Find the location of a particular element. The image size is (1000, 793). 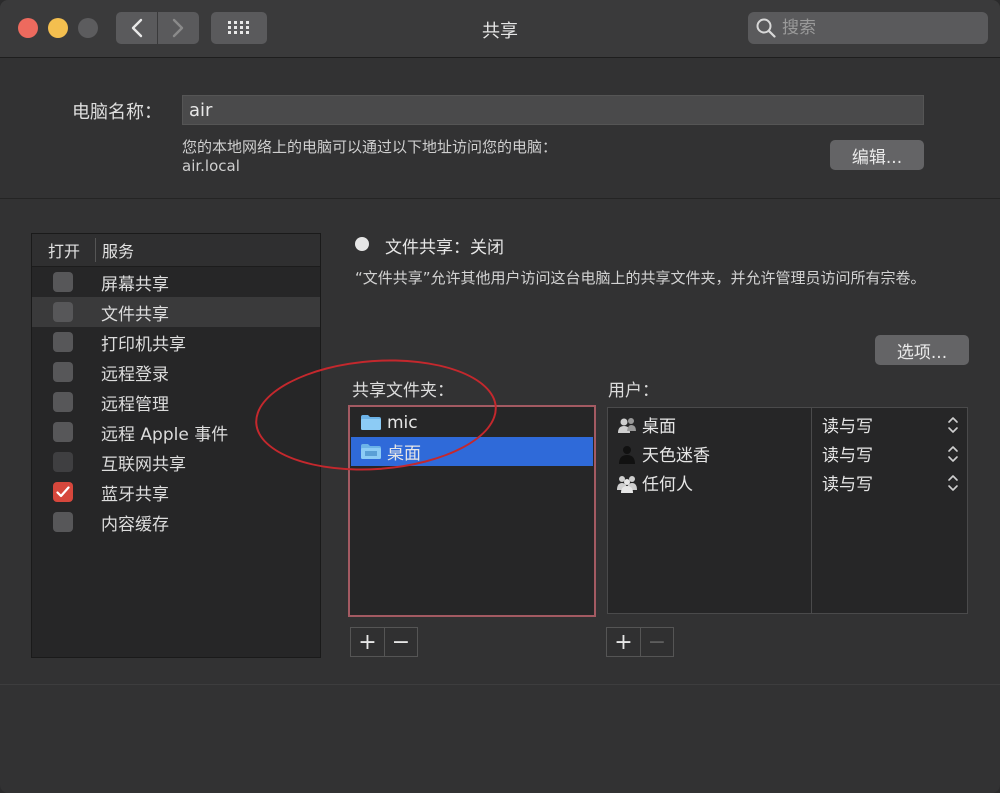

service-row-content-caching: 内容缓存 is located at coordinates (176, 522).